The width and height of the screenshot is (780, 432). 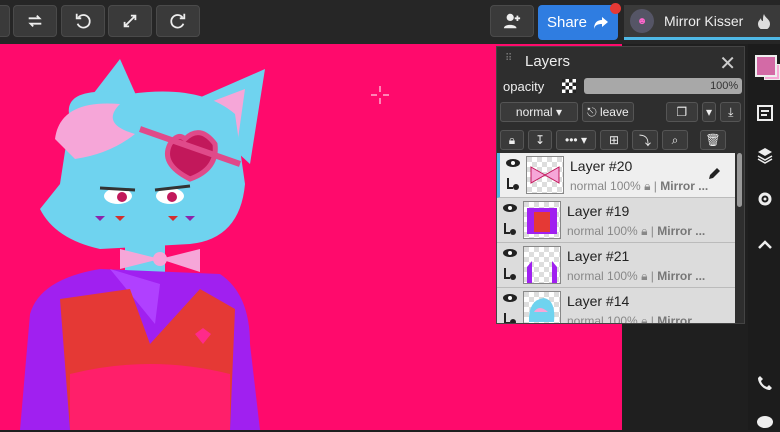 What do you see at coordinates (764, 21) in the screenshot?
I see `flame-icon` at bounding box center [764, 21].